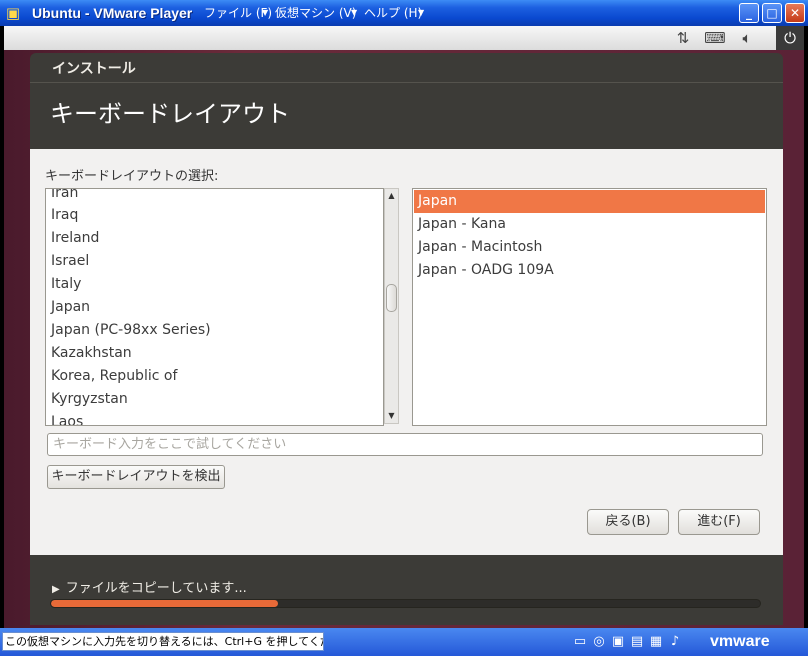 The height and width of the screenshot is (656, 808). What do you see at coordinates (589, 247) in the screenshot?
I see `variant-item: Japan - Macintosh` at bounding box center [589, 247].